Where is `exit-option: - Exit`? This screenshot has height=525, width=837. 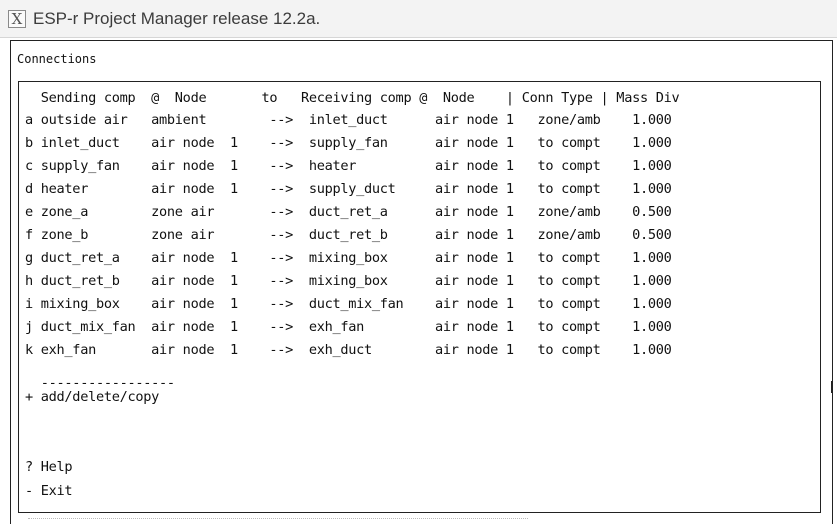 exit-option: - Exit is located at coordinates (49, 491).